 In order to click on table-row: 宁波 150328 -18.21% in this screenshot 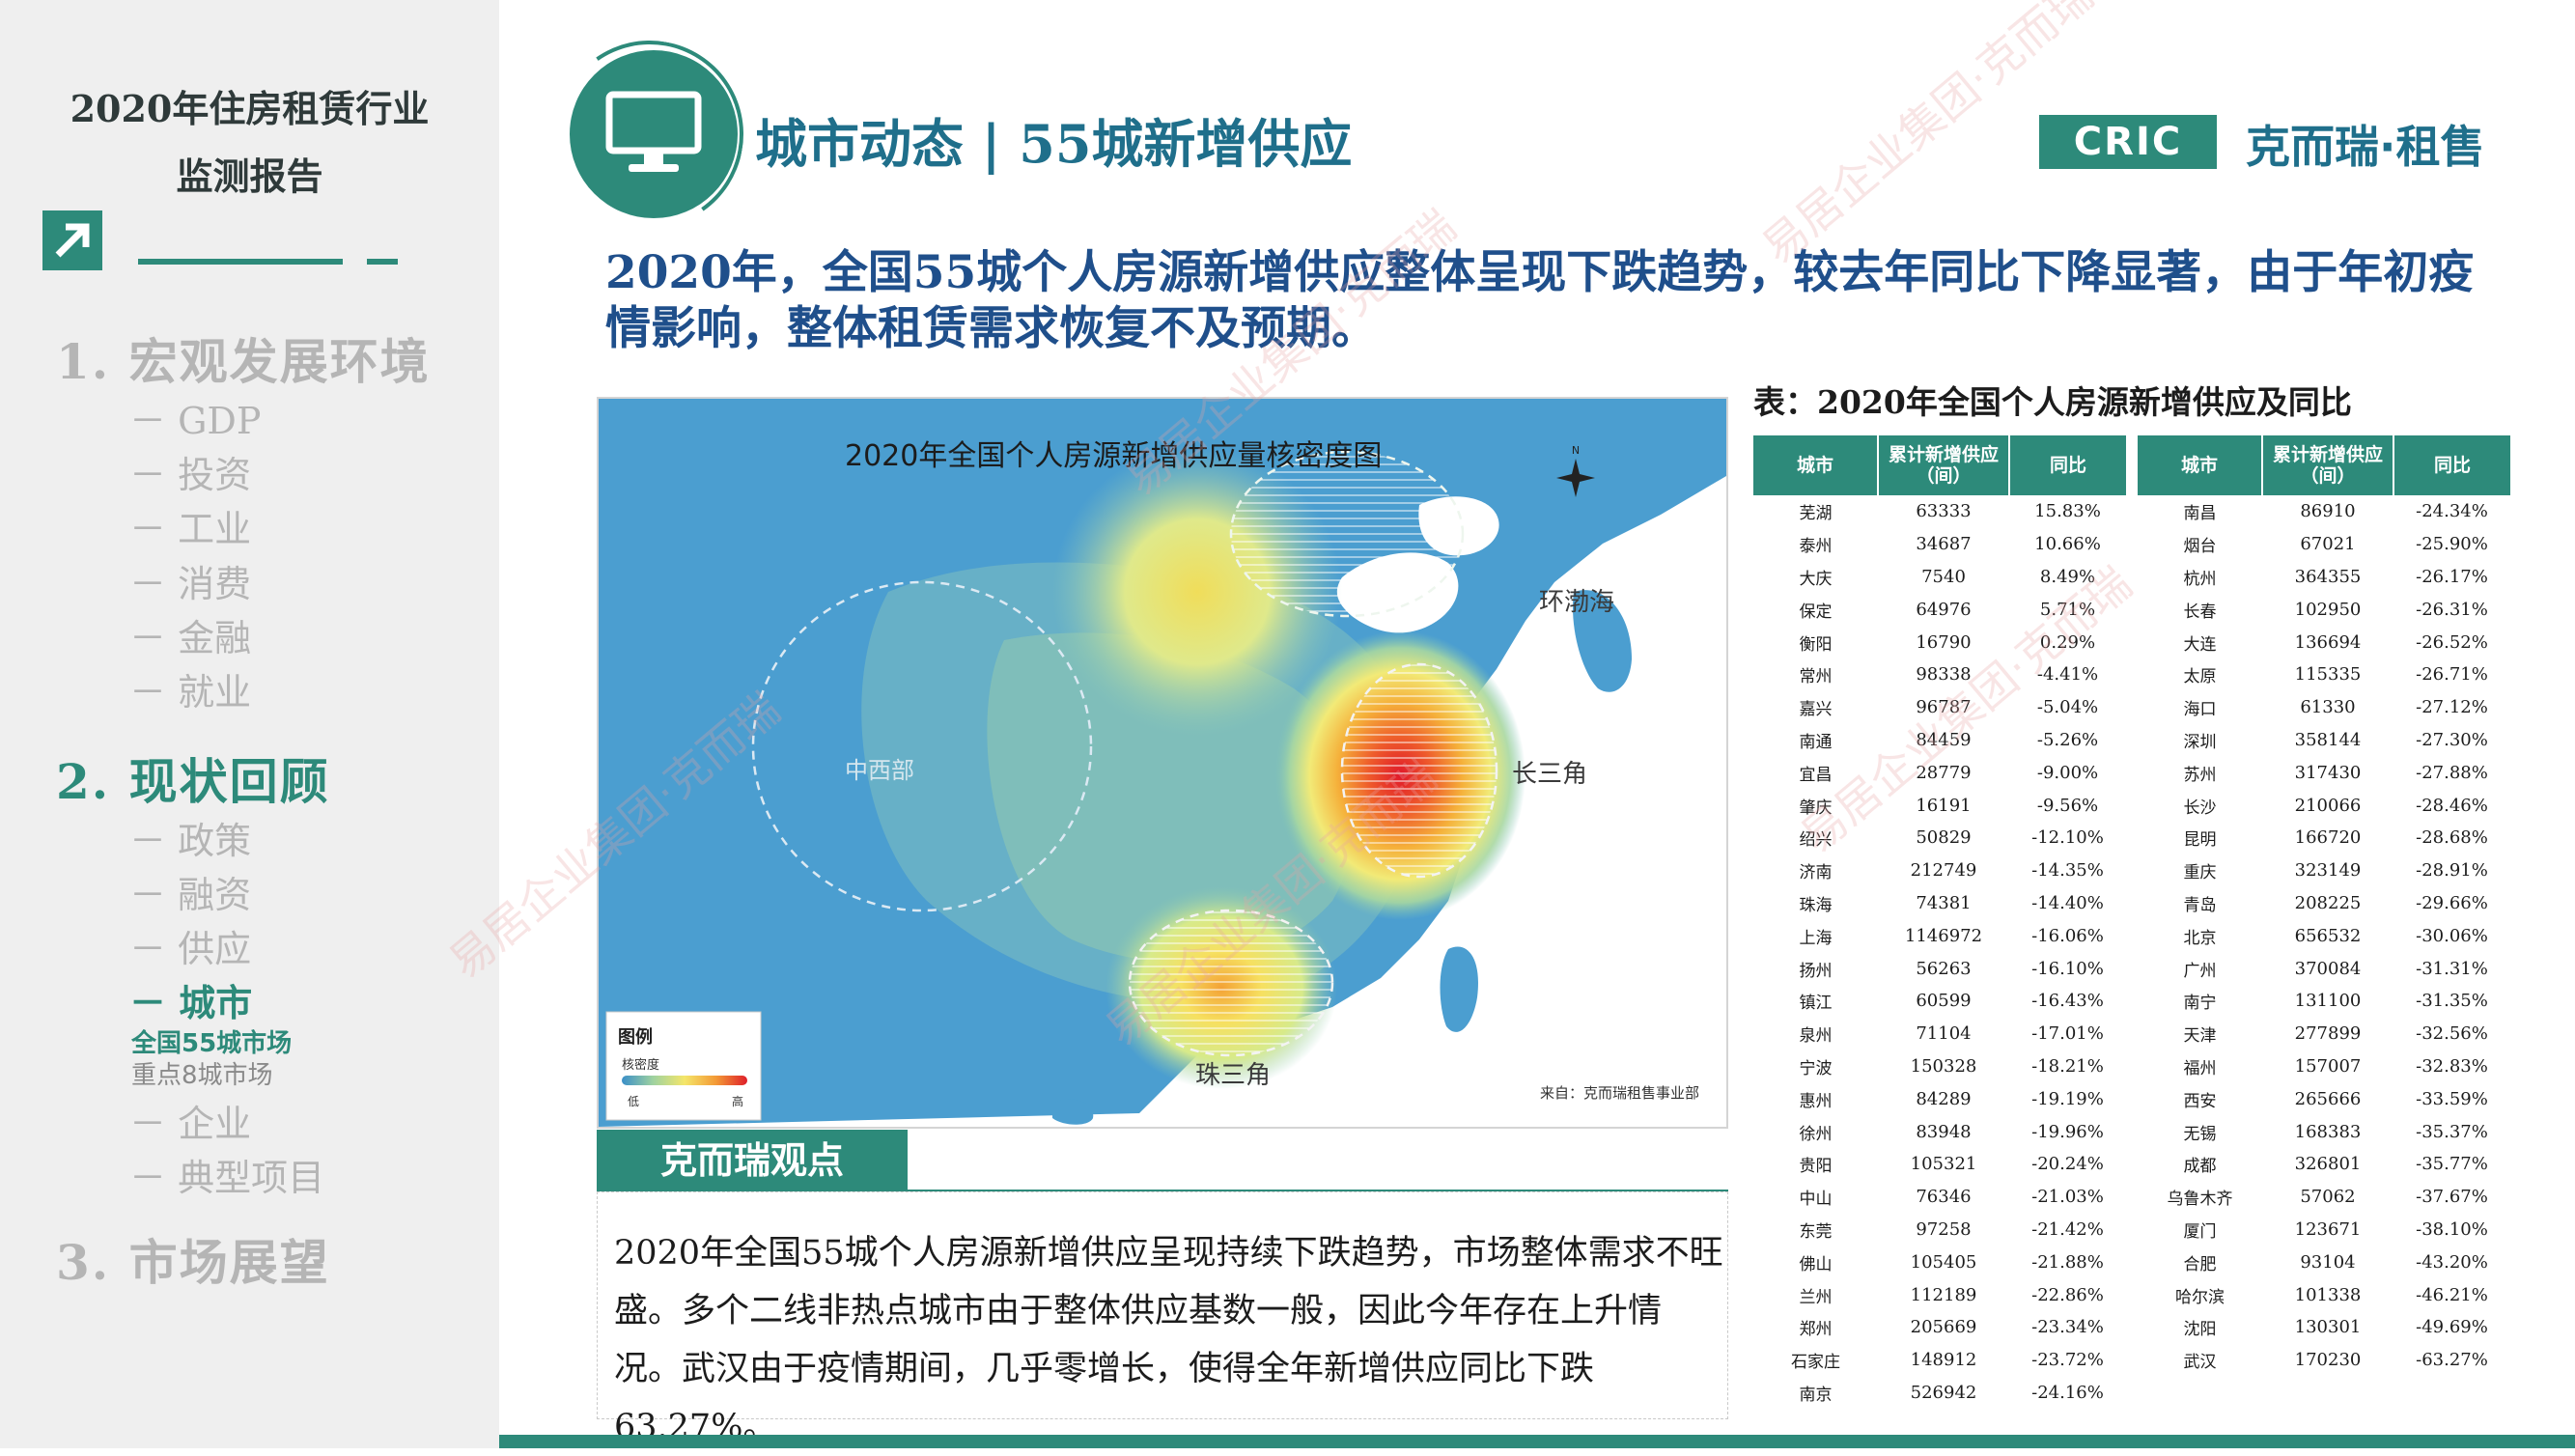, I will do `click(1939, 1066)`.